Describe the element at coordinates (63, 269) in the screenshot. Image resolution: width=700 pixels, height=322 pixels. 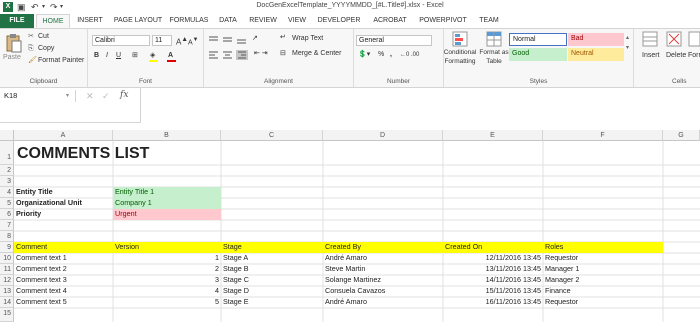
I see `cell-comment: Comment text 2` at that location.